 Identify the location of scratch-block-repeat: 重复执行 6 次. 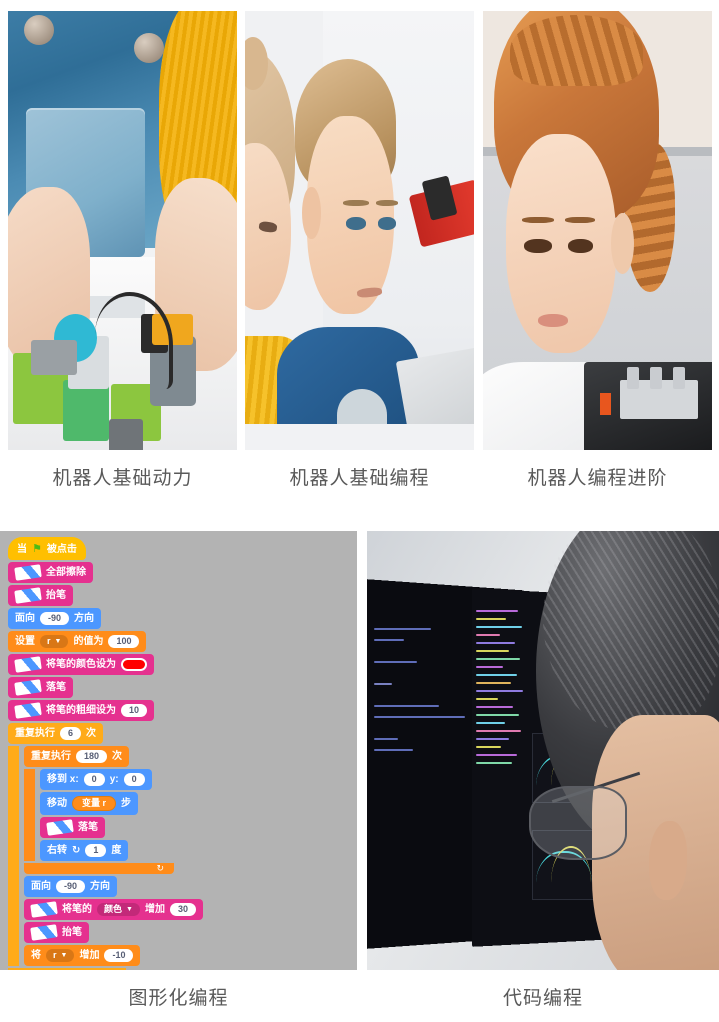
(56, 733).